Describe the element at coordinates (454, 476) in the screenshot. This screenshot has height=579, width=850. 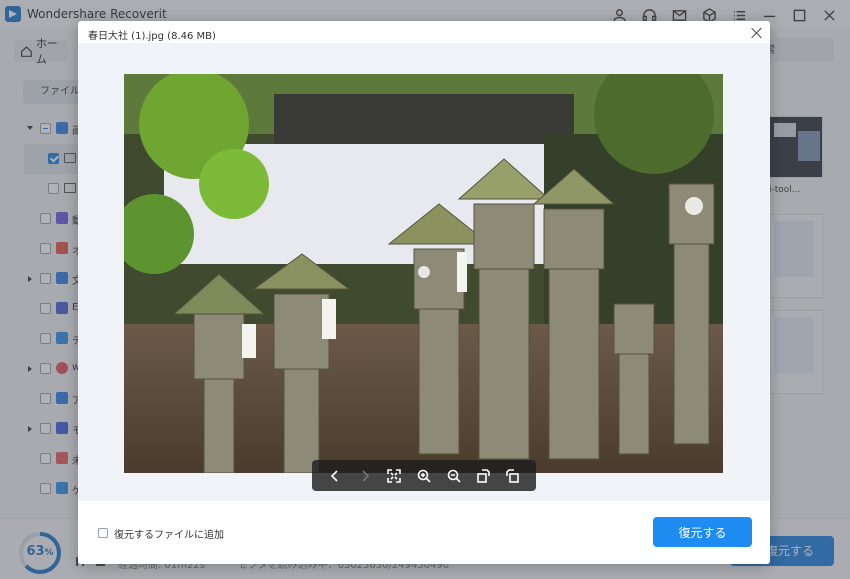
I see `zoom-out-icon` at that location.